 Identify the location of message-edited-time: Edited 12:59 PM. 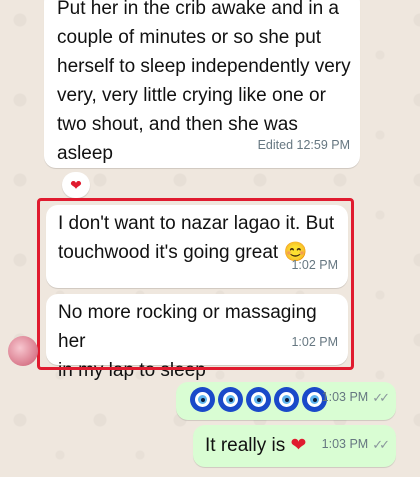
(303, 145).